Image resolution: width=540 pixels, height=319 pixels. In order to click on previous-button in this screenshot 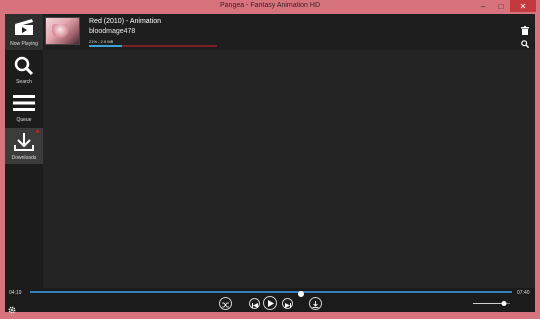, I will do `click(254, 303)`.